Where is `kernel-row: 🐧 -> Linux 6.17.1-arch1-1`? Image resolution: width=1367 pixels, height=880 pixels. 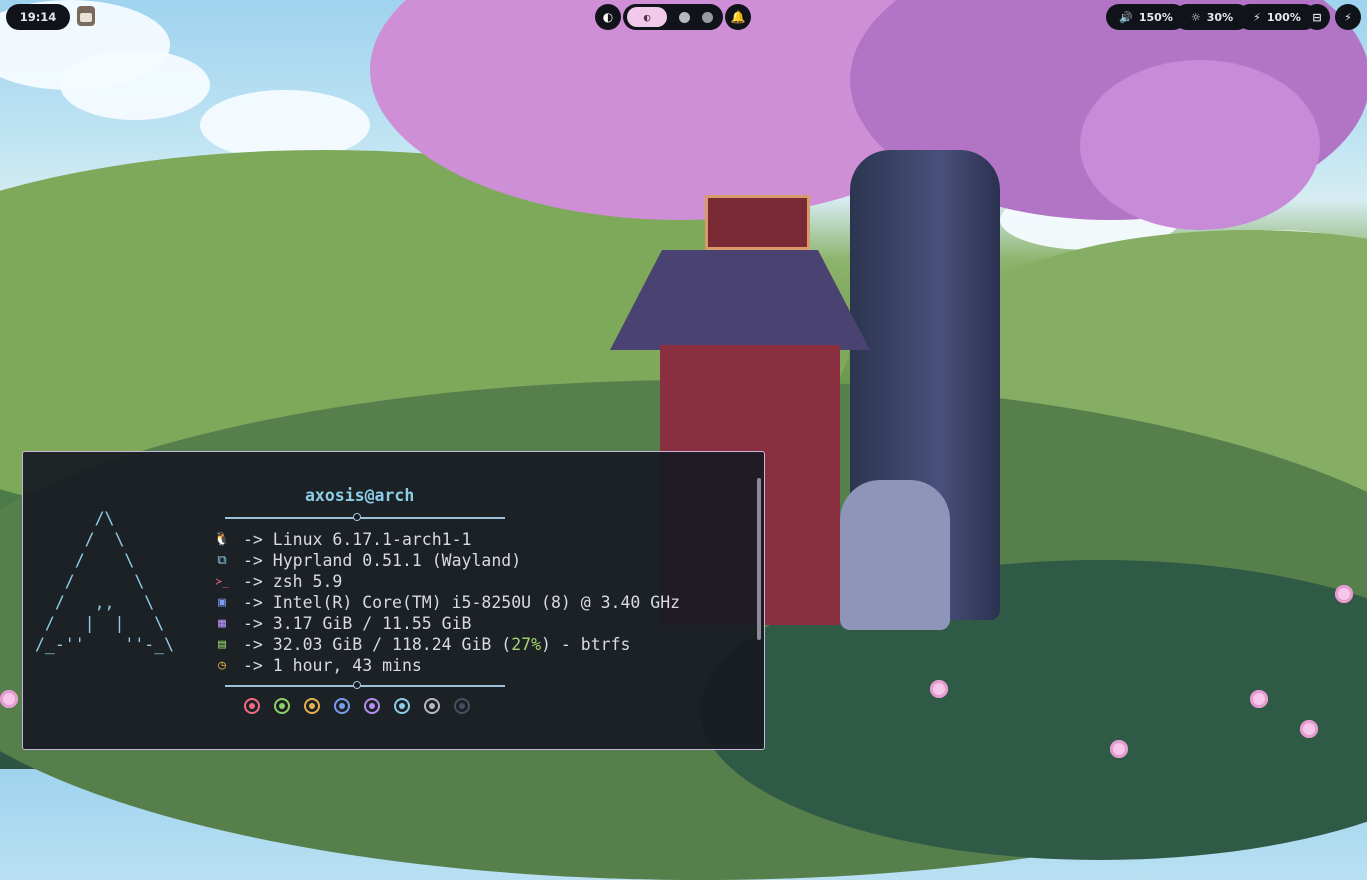
kernel-row: 🐧 -> Linux 6.17.1-arch1-1 is located at coordinates (446, 539).